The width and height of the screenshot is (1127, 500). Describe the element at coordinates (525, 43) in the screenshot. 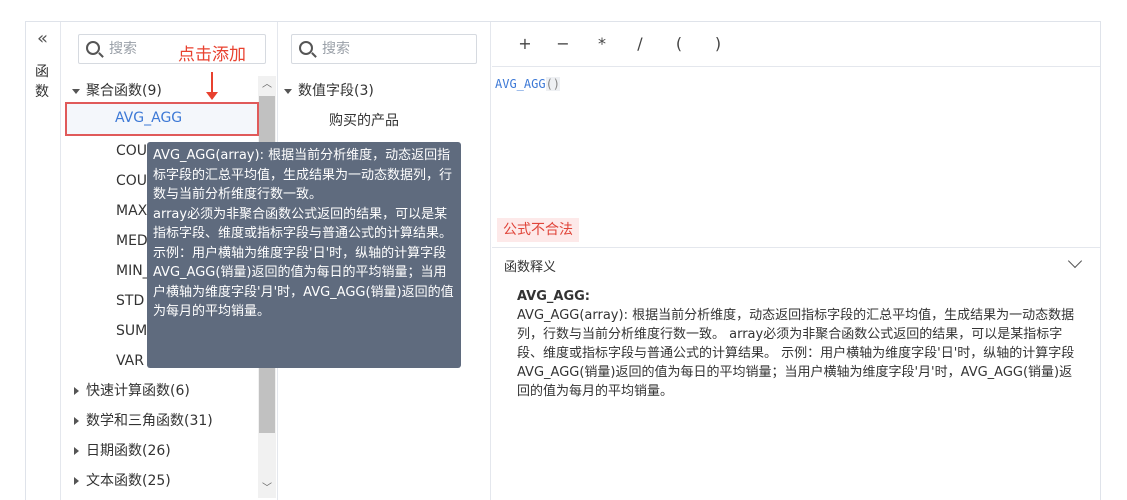

I see `plus-button: +` at that location.